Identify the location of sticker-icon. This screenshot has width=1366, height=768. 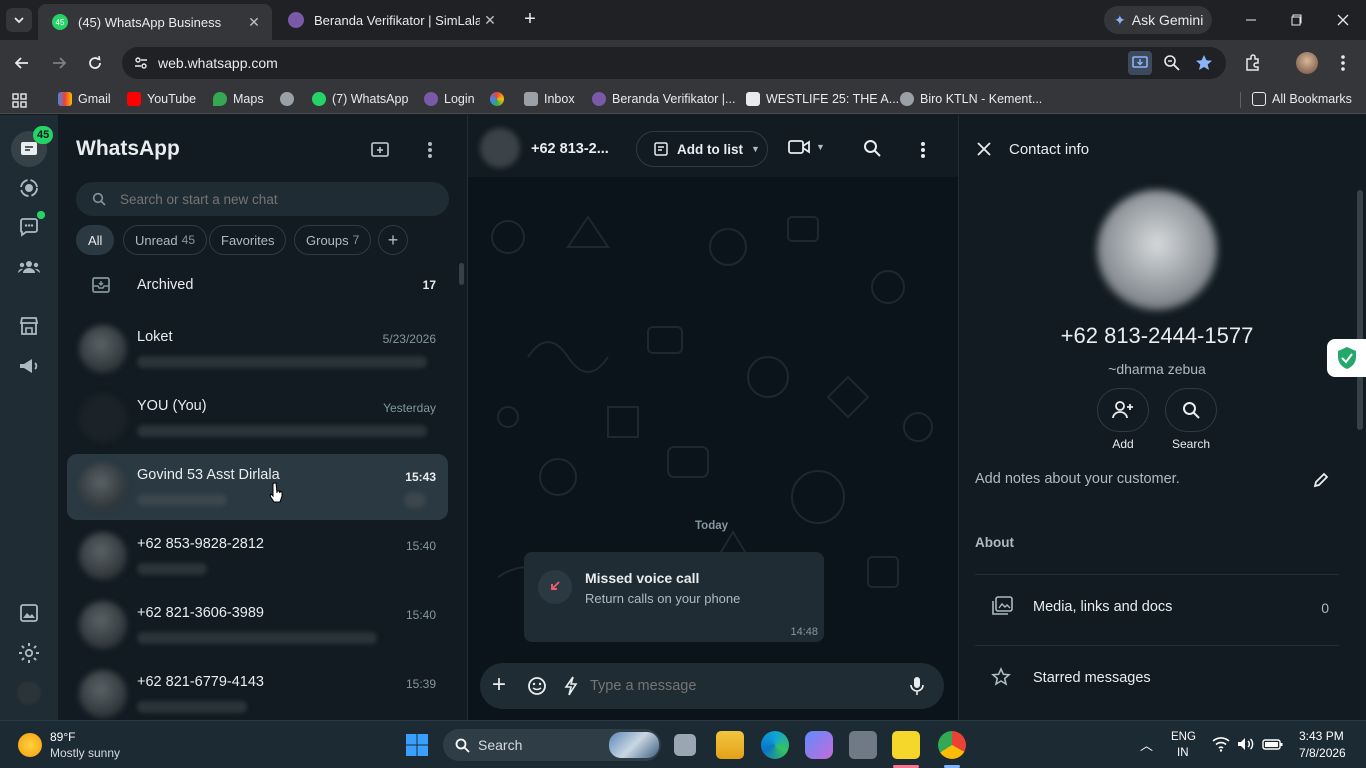
(537, 686).